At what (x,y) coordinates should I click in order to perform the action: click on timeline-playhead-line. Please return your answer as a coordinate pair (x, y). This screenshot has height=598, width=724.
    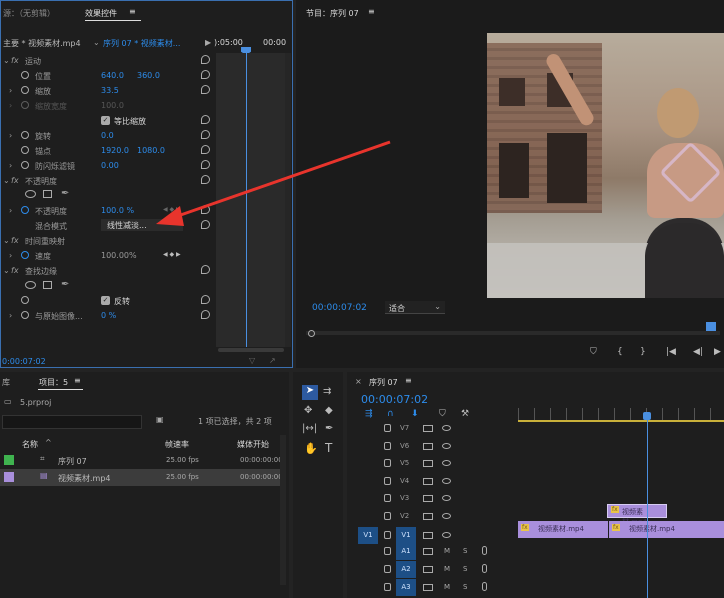
    Looking at the image, I should click on (647, 509).